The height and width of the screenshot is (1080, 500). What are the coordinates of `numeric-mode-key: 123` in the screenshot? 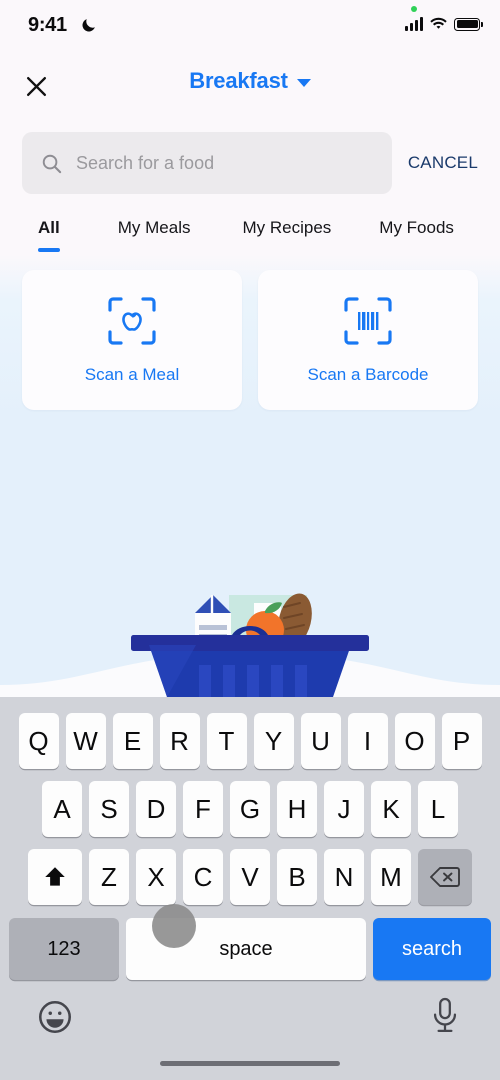 It's located at (64, 949).